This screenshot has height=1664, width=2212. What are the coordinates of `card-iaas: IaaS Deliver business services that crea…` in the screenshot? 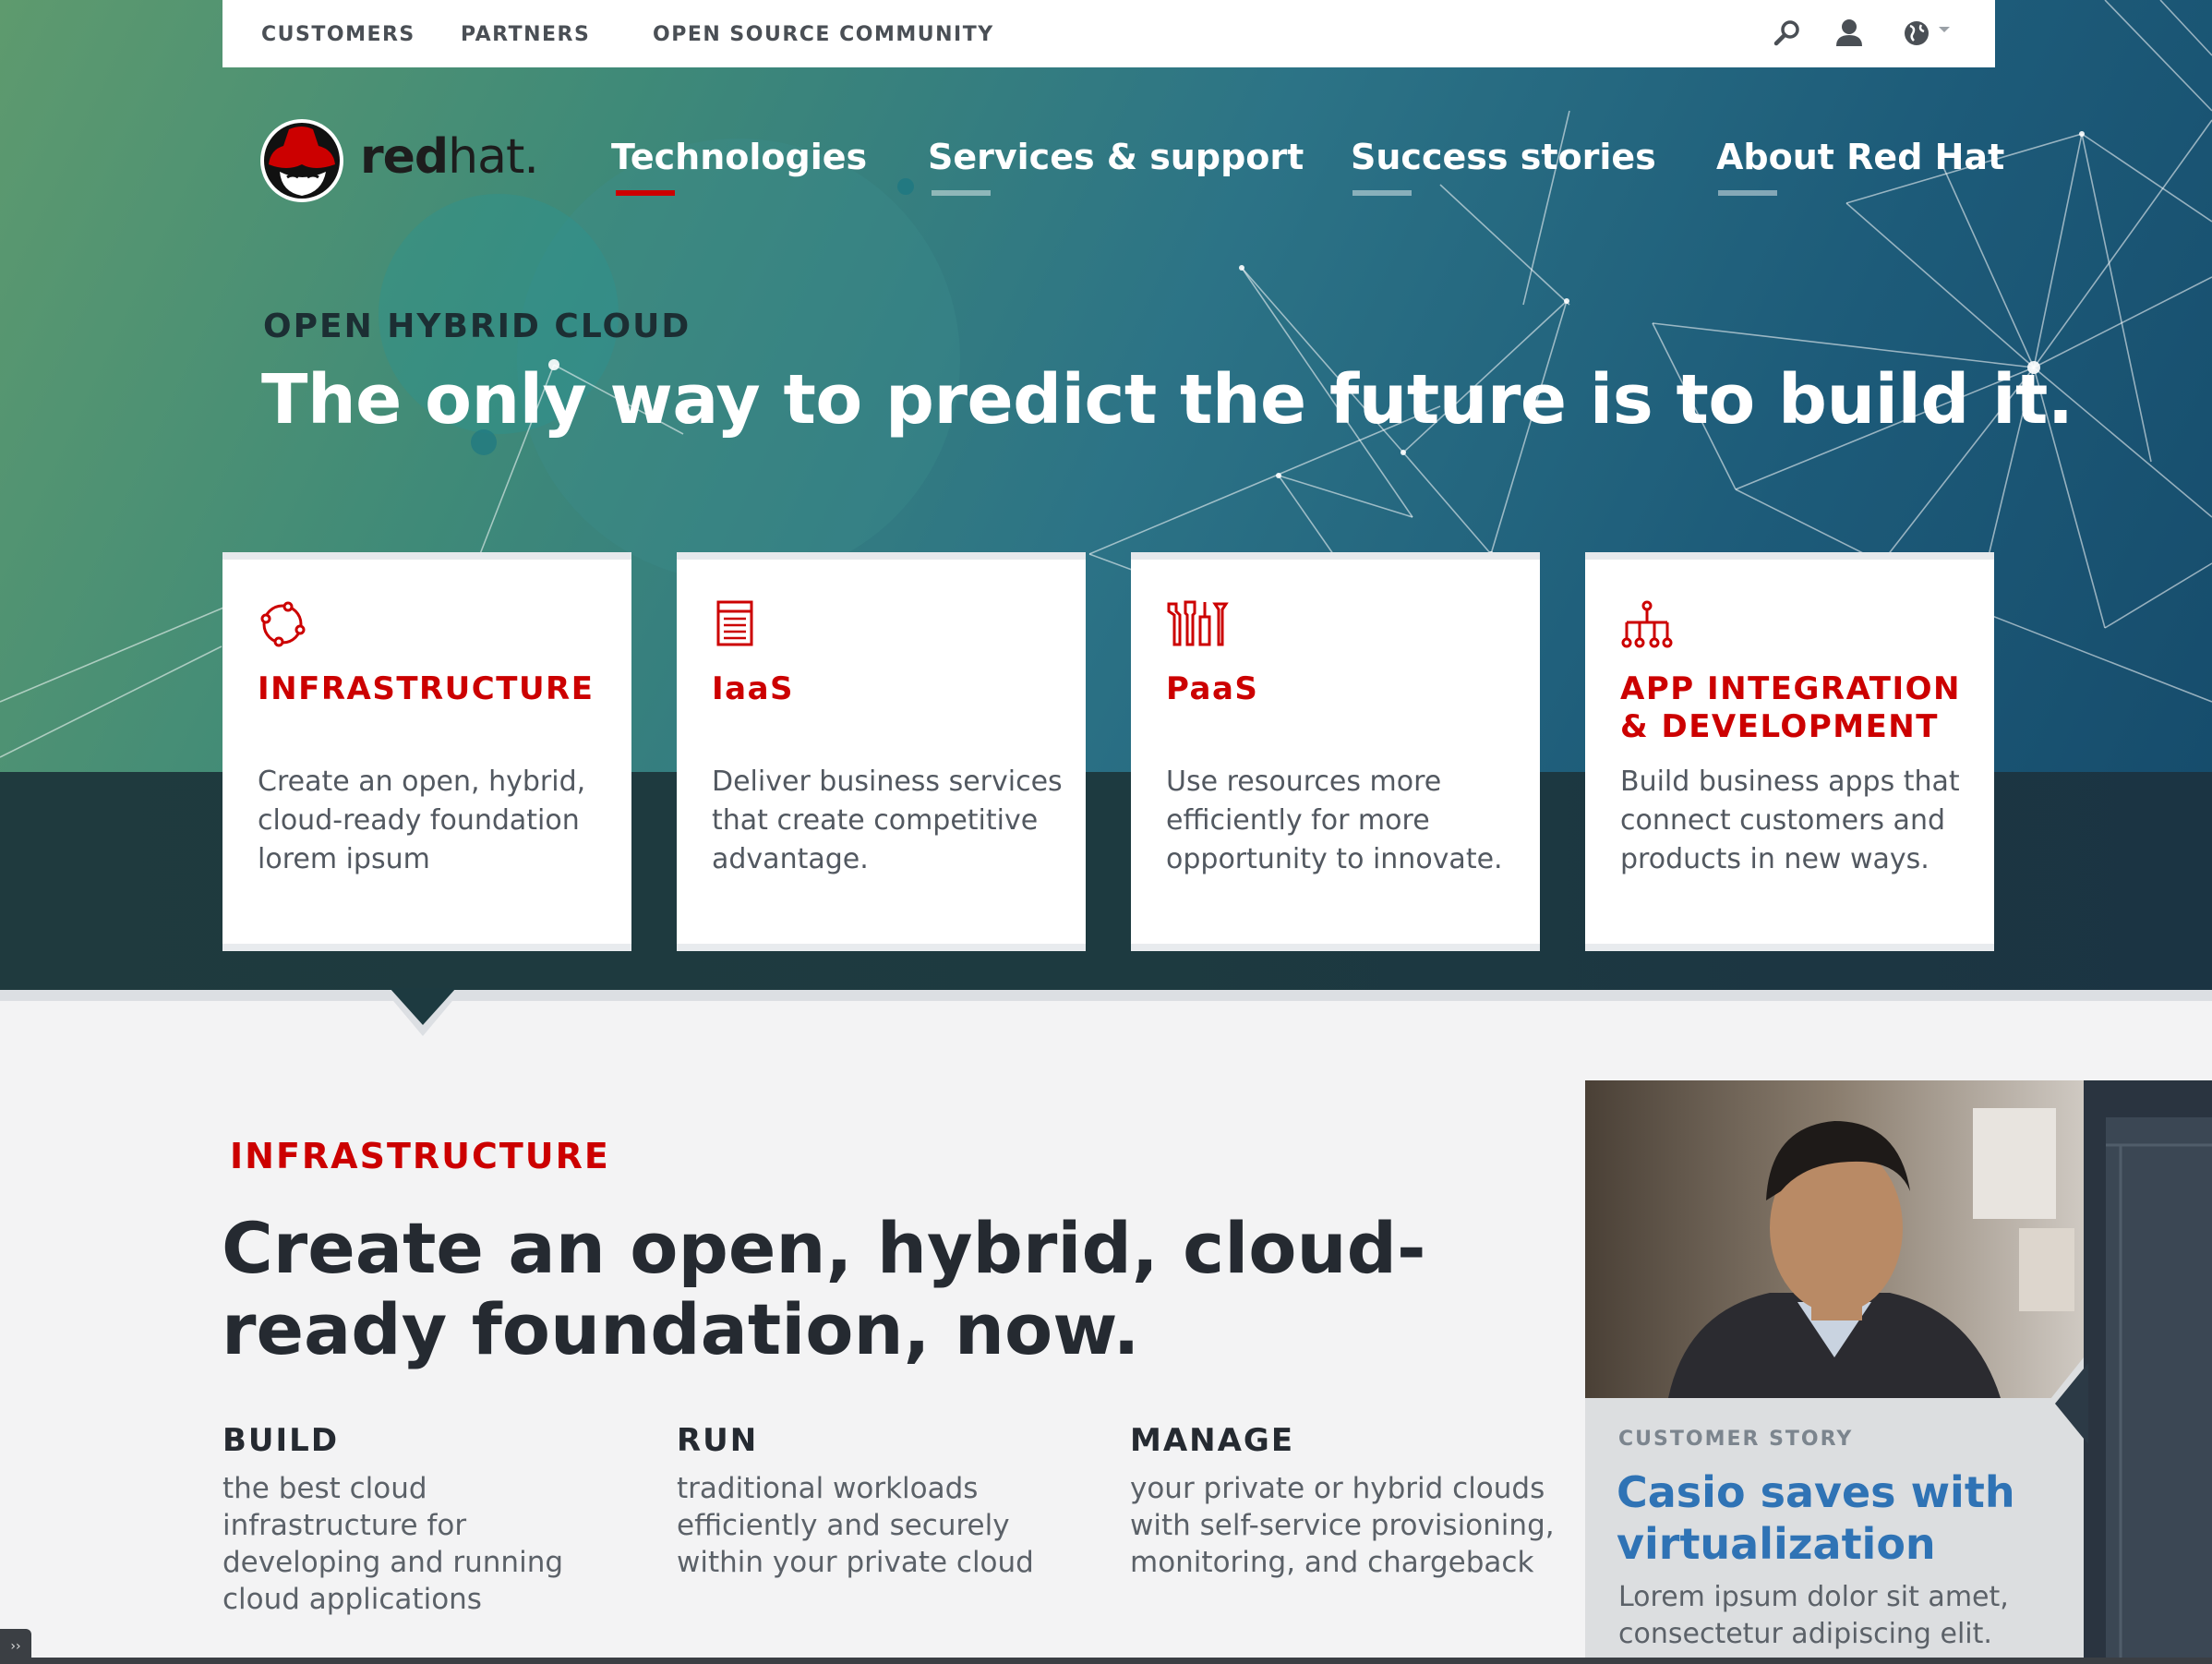 It's located at (881, 751).